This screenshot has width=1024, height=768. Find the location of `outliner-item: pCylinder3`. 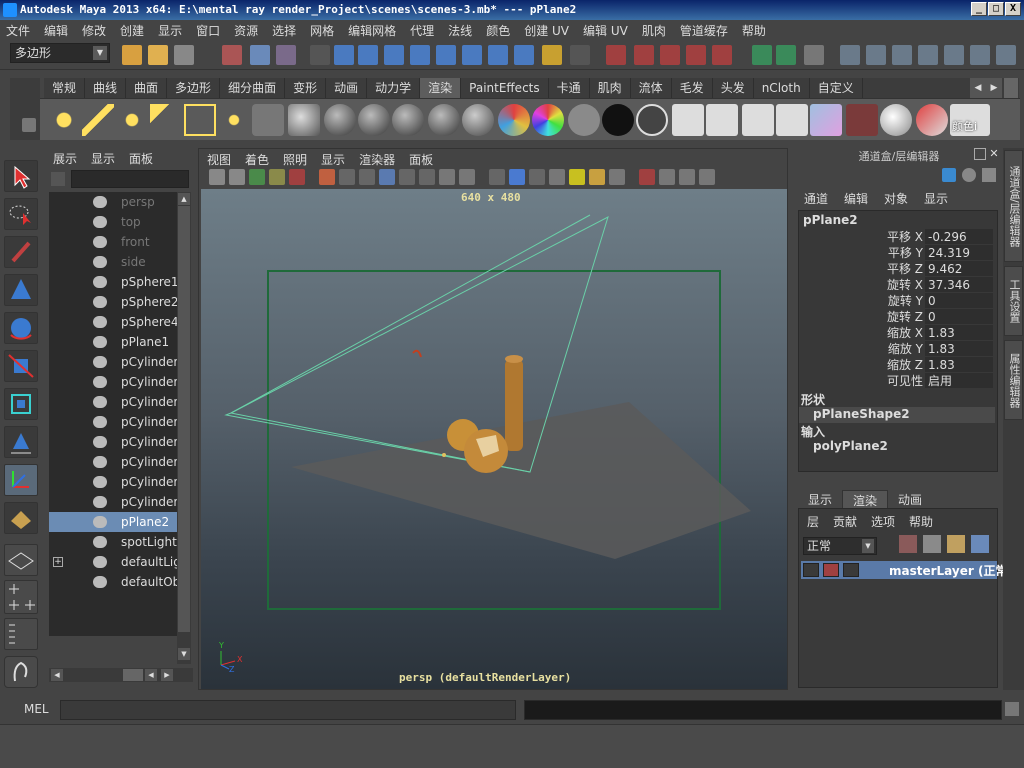

outliner-item: pCylinder3 is located at coordinates (113, 382).